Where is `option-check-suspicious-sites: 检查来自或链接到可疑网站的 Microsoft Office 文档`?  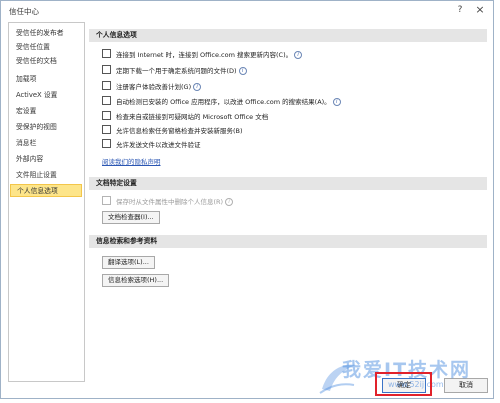 option-check-suspicious-sites: 检查来自或链接到可疑网站的 Microsoft Office 文档 is located at coordinates (185, 116).